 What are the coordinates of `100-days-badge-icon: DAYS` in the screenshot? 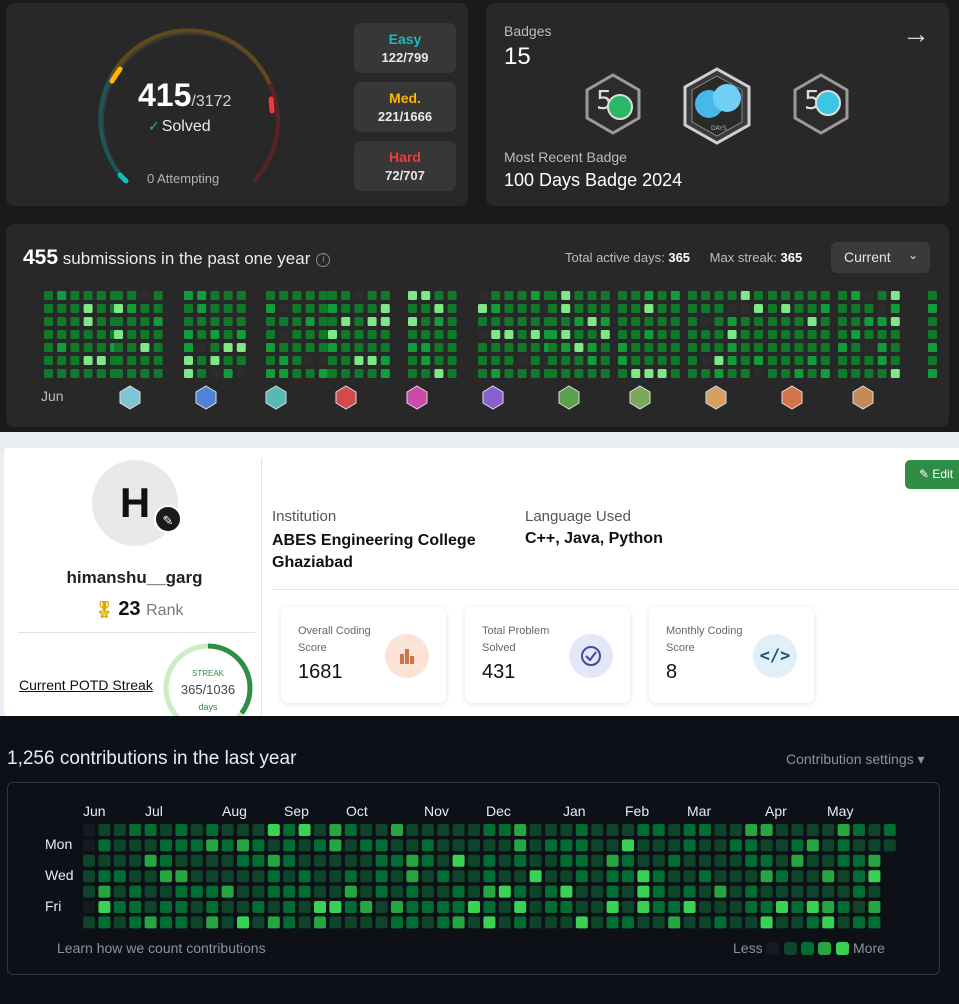 It's located at (717, 106).